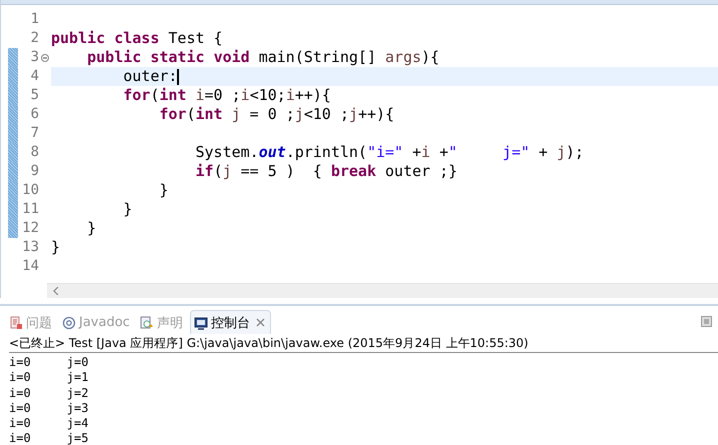  Describe the element at coordinates (49, 393) in the screenshot. I see `console-output-line: i=0 j=2` at that location.